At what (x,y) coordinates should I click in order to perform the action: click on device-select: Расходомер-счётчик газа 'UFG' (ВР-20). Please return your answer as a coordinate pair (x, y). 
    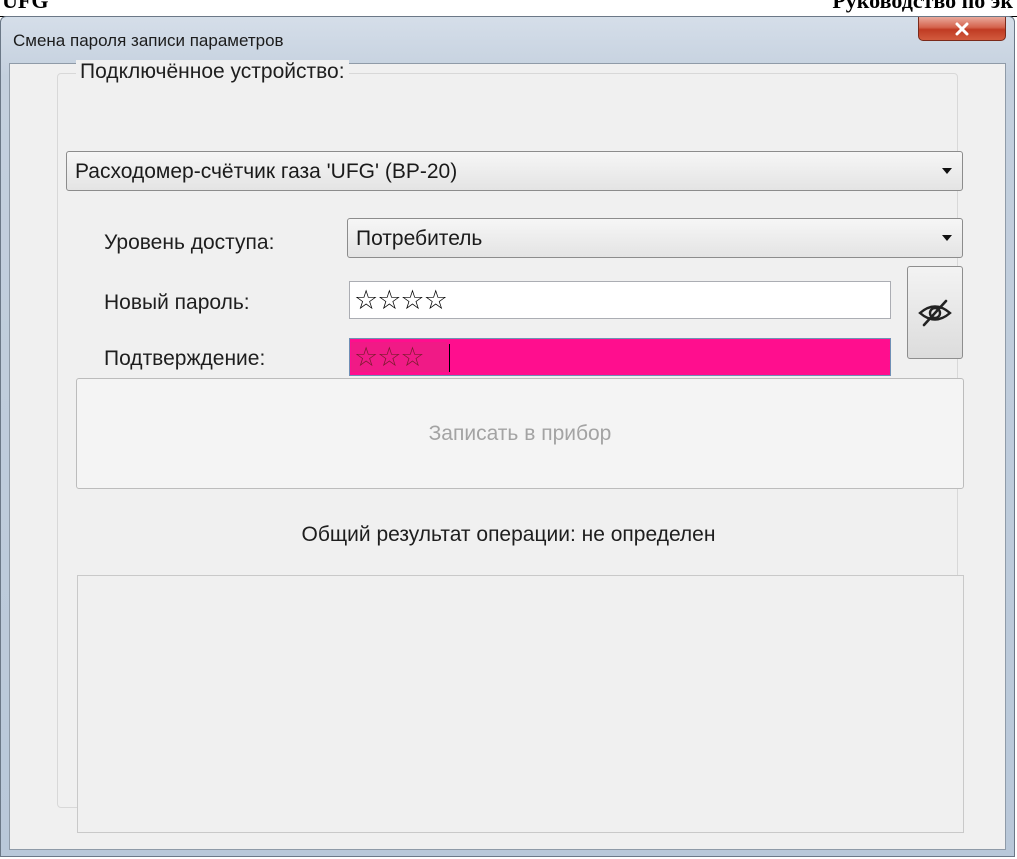
    Looking at the image, I should click on (514, 171).